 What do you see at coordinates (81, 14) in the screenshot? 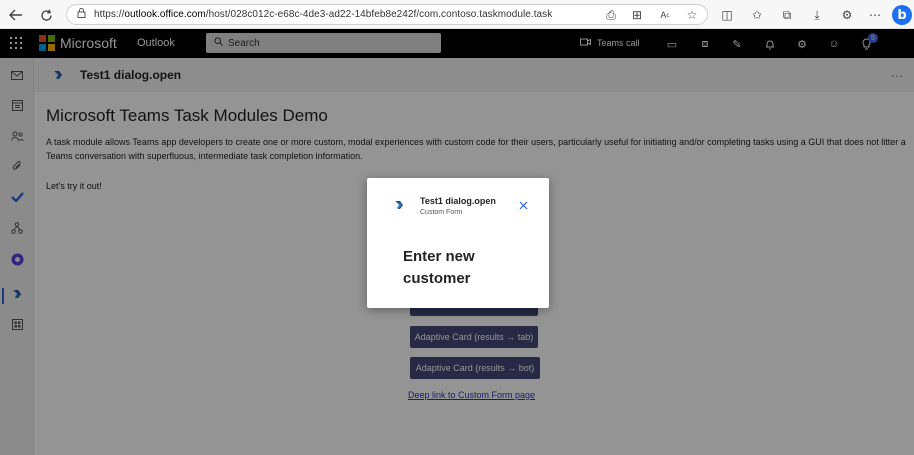
I see `lock-icon` at bounding box center [81, 14].